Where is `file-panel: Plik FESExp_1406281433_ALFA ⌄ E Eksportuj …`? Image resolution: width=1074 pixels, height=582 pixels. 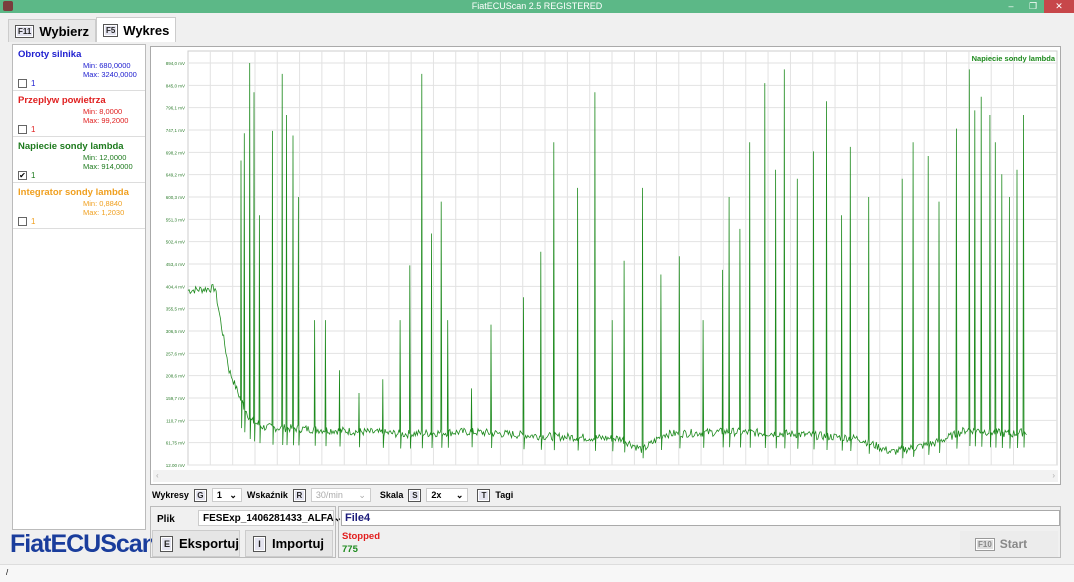 file-panel: Plik FESExp_1406281433_ALFA ⌄ E Eksportuj … is located at coordinates (246, 532).